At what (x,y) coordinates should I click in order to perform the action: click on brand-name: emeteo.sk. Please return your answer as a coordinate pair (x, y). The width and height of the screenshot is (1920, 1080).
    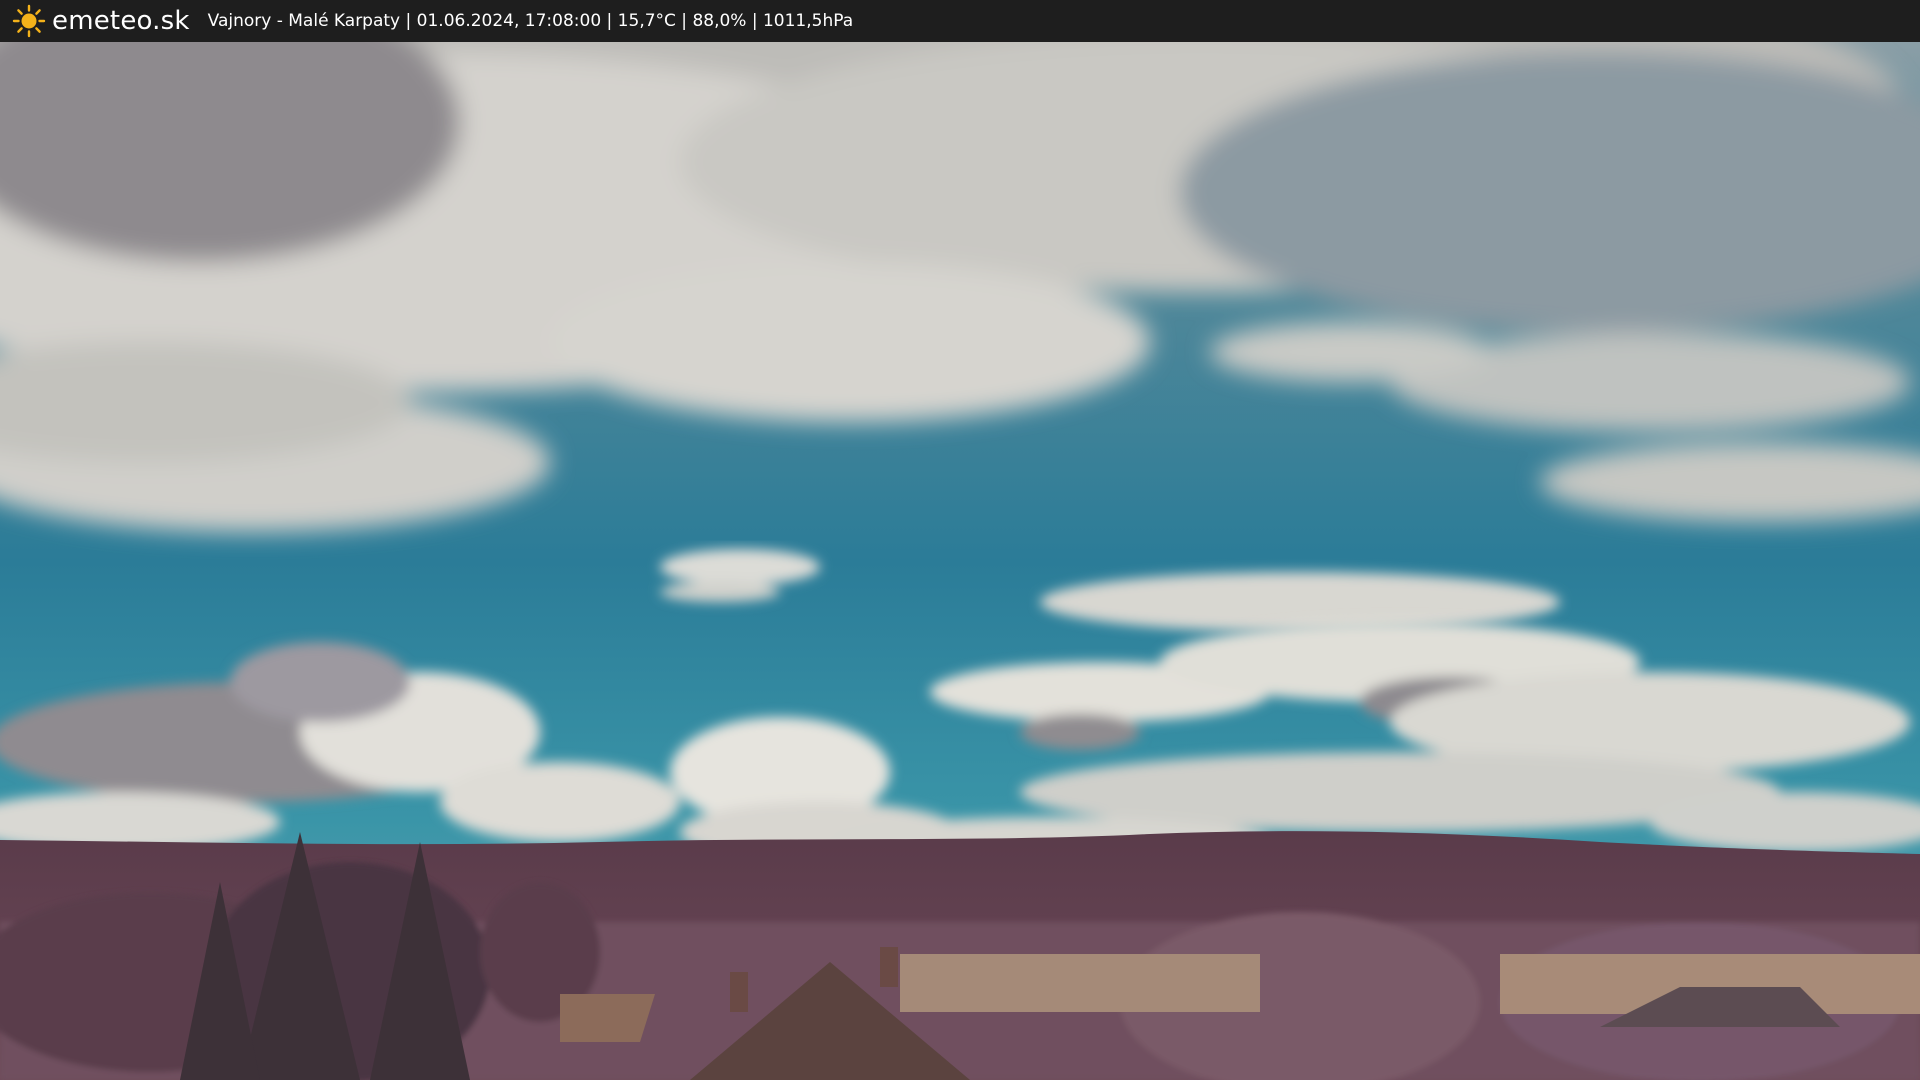
    Looking at the image, I should click on (121, 21).